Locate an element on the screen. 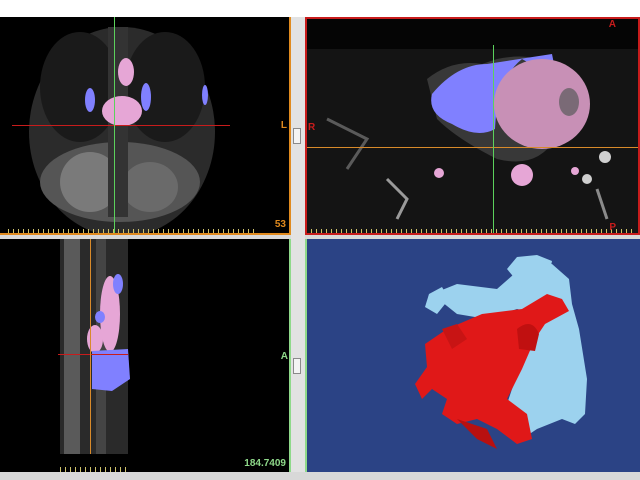  top-bar is located at coordinates (320, 8).